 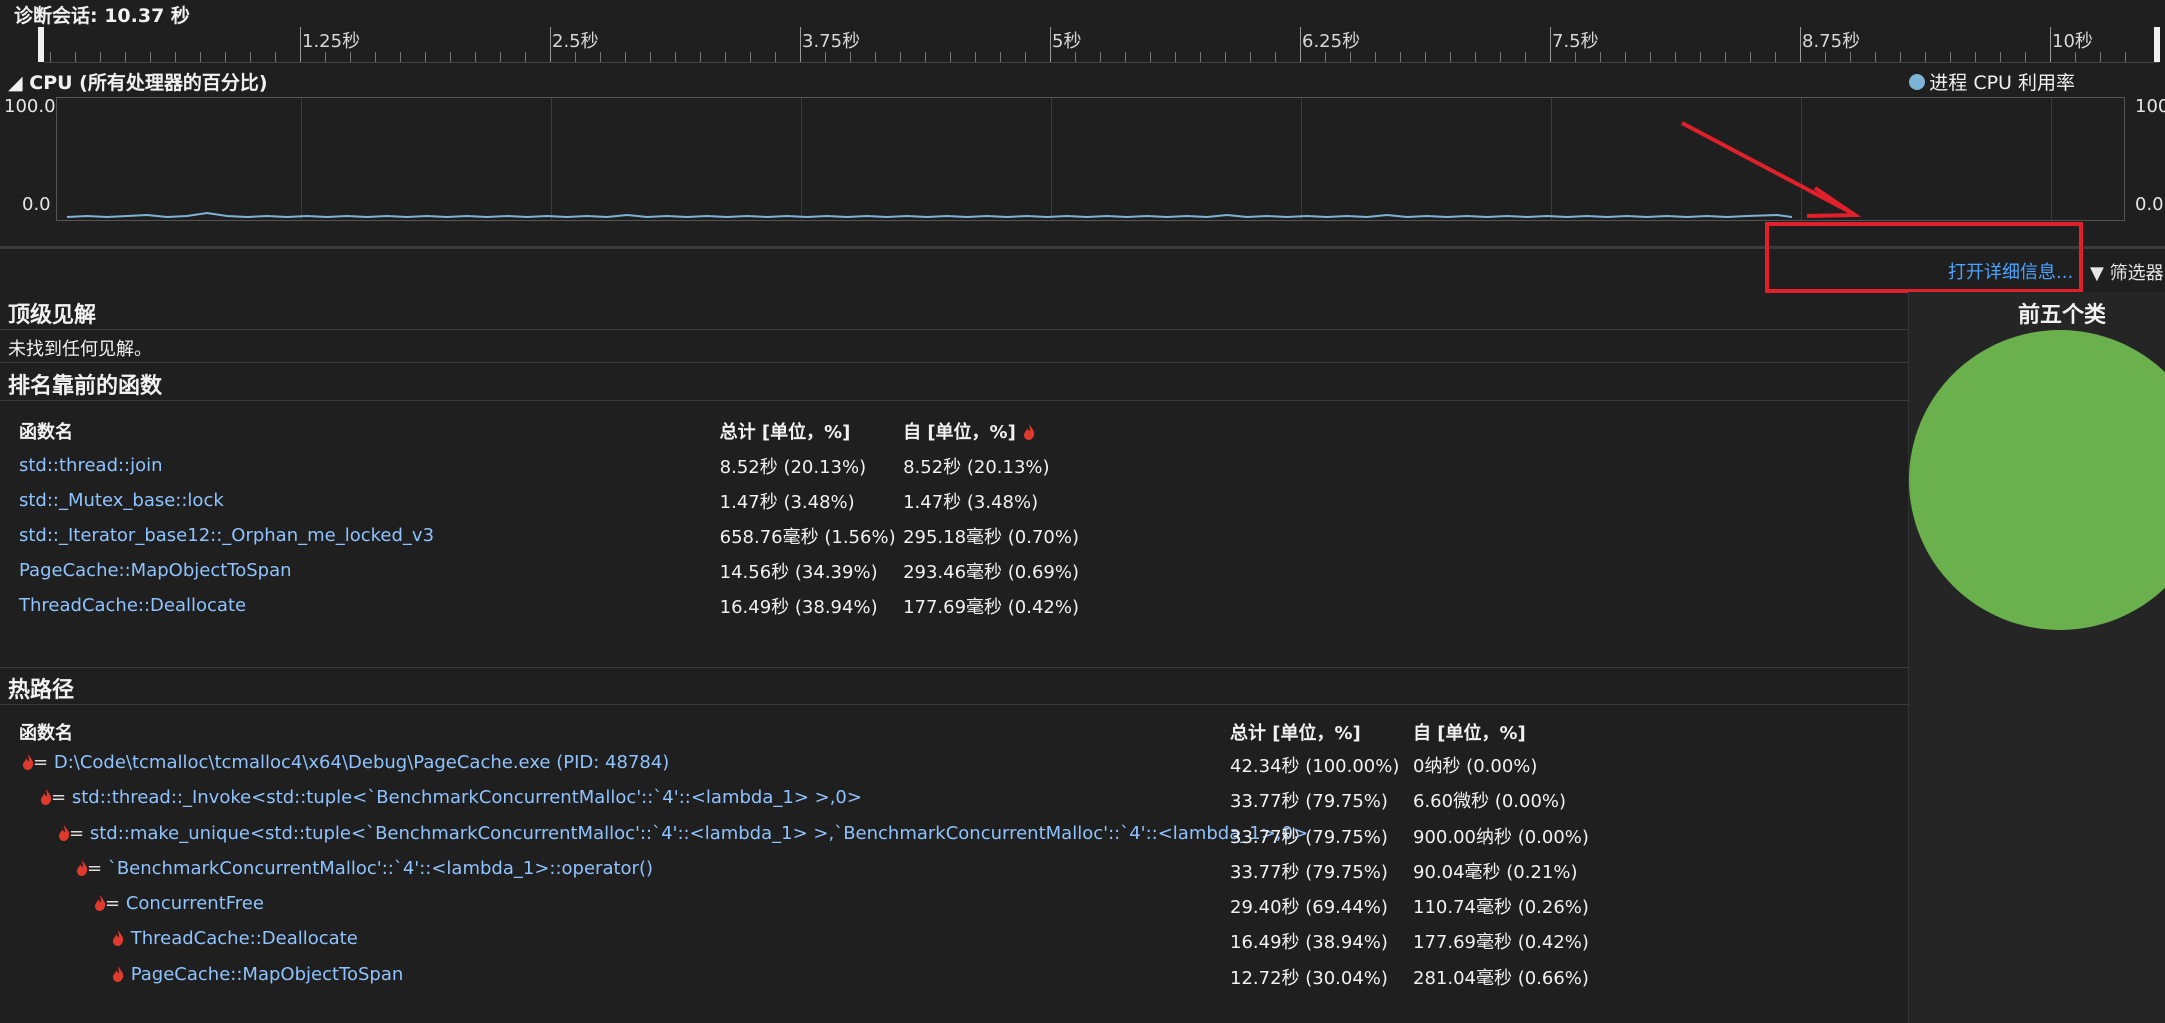 What do you see at coordinates (1099, 45) in the screenshot?
I see `timeline-ruler: 1.25秒 2.5秒 3.75秒 5秒 6.25秒 7.5秒 8.75秒 10秒` at bounding box center [1099, 45].